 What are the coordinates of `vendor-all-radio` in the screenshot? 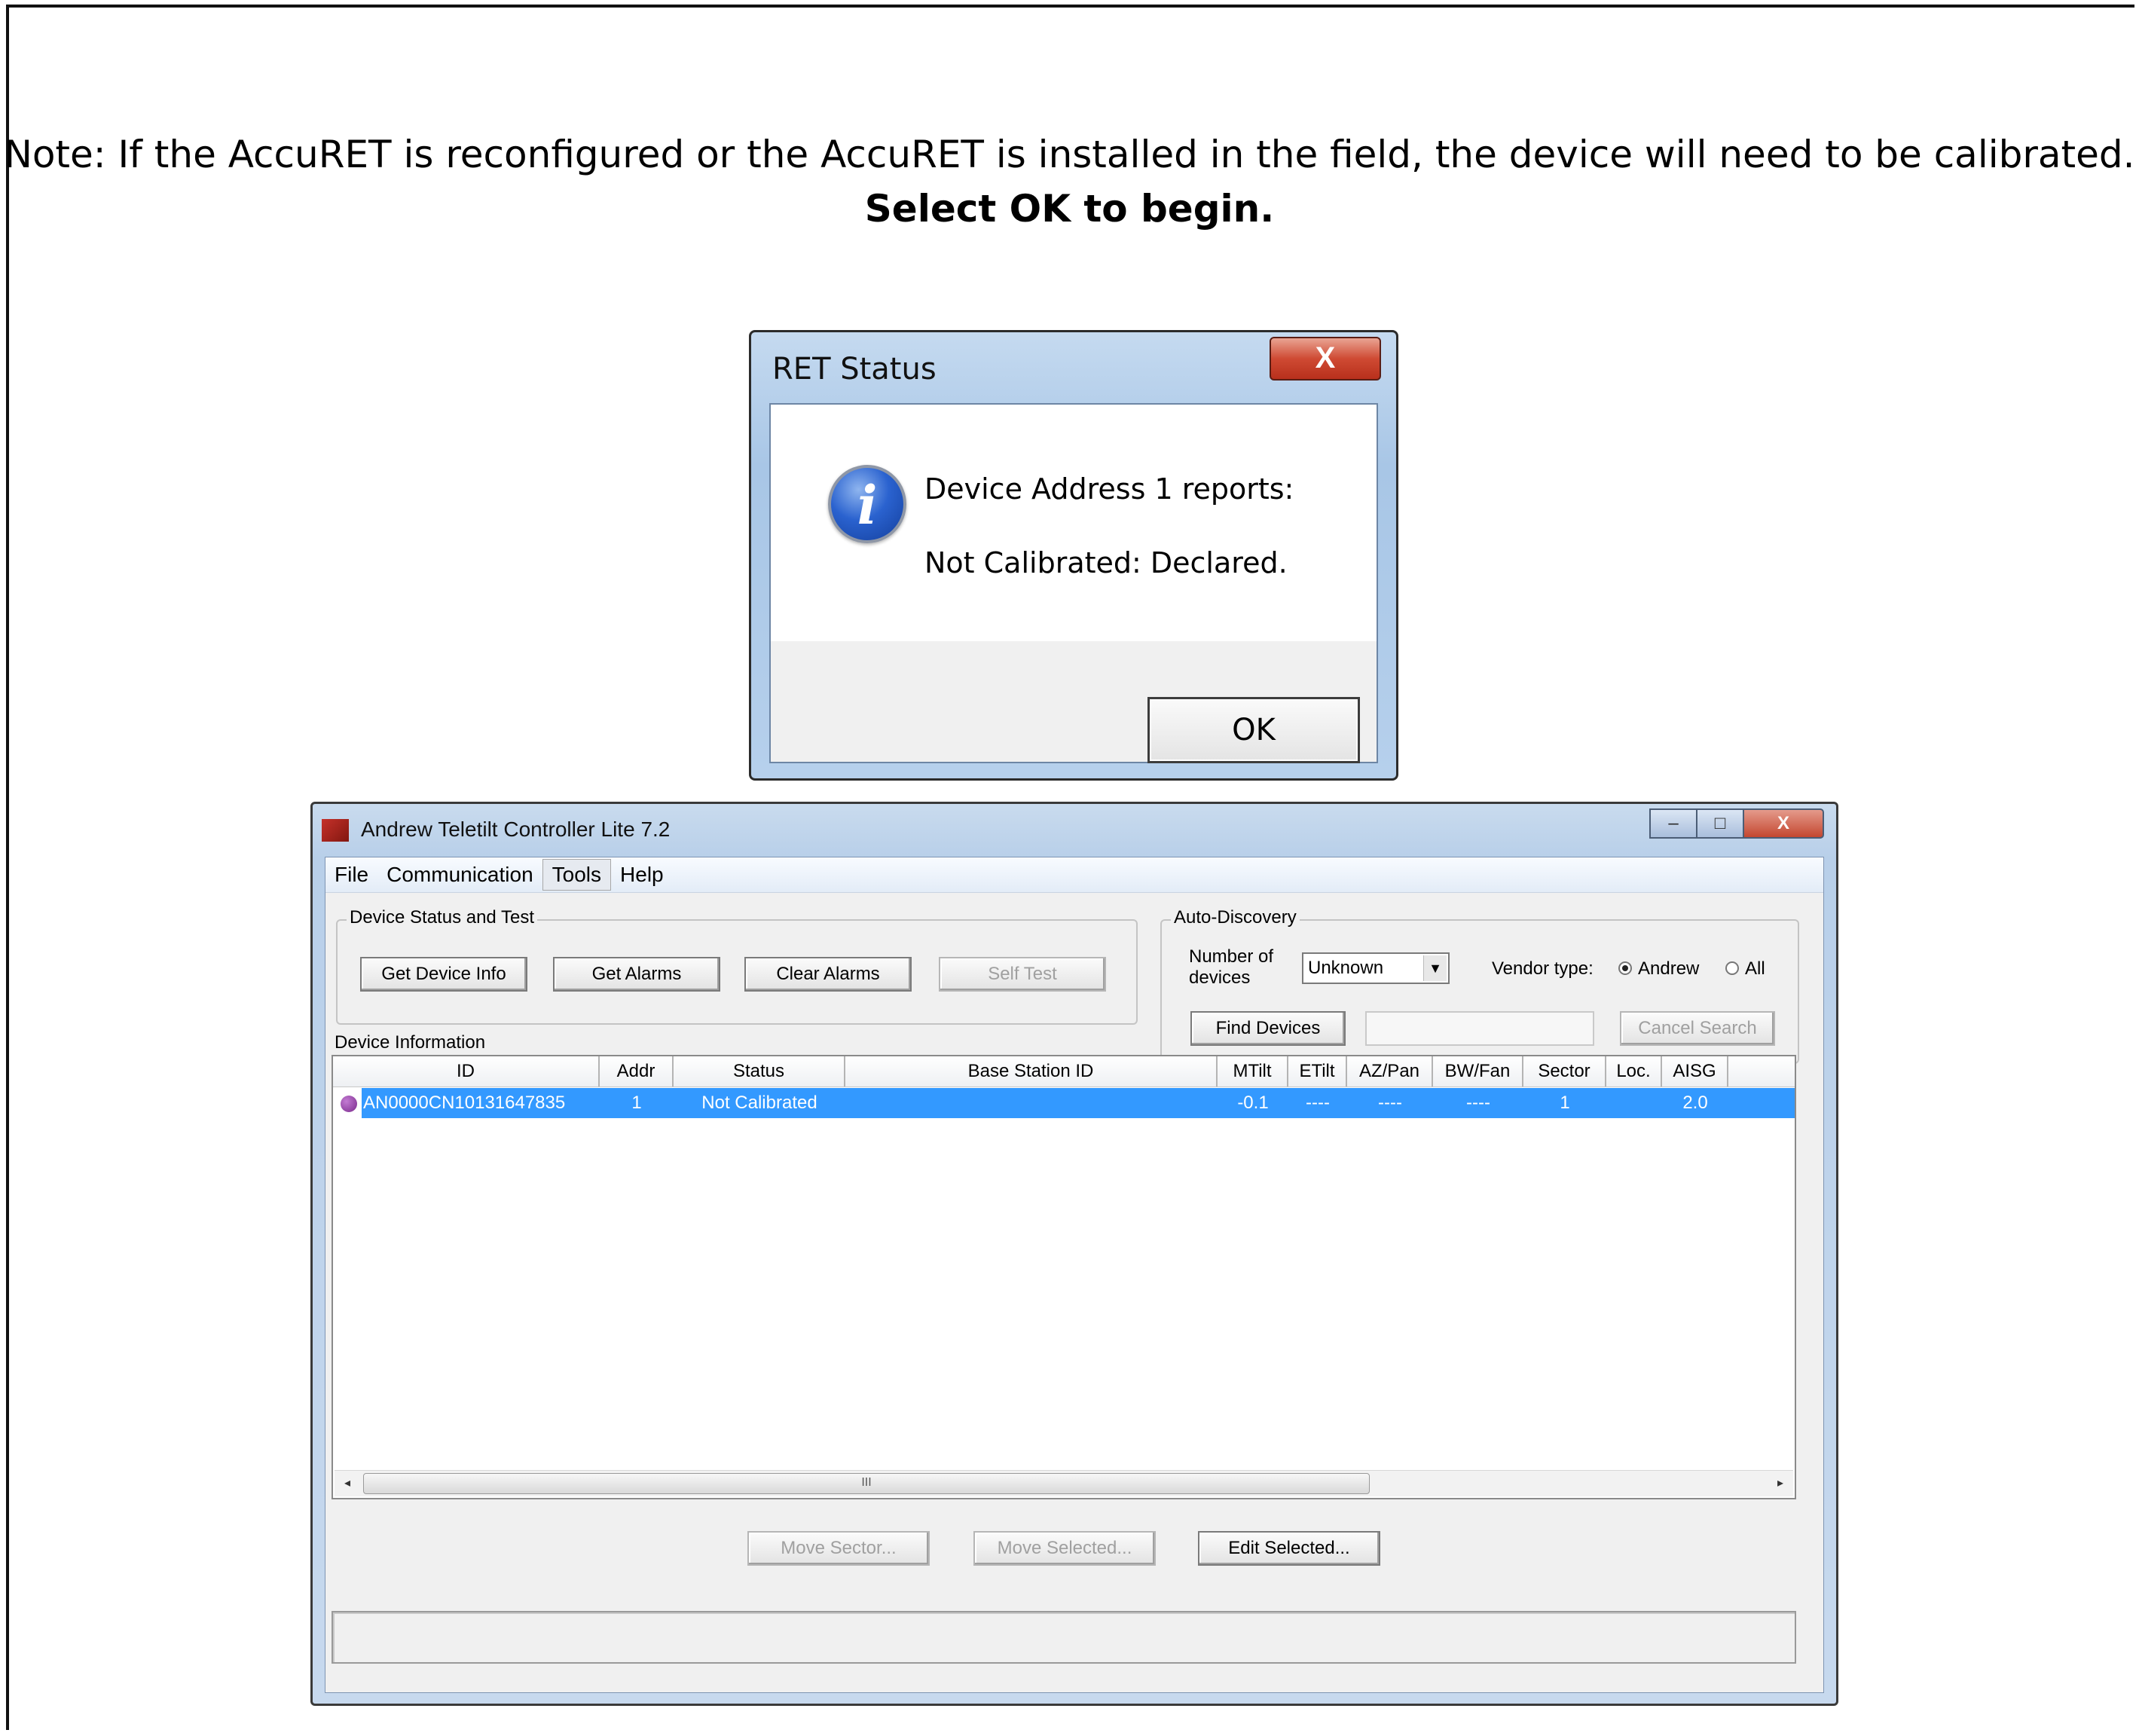 It's located at (1732, 968).